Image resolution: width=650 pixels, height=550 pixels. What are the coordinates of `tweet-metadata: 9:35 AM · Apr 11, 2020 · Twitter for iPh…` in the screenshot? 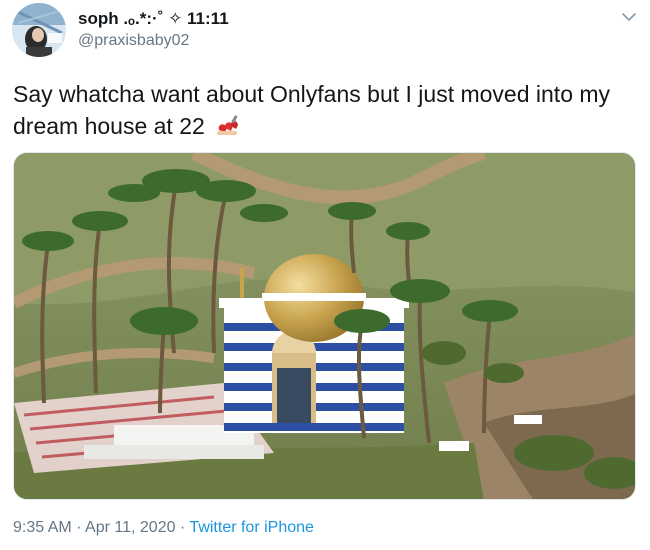 It's located at (163, 528).